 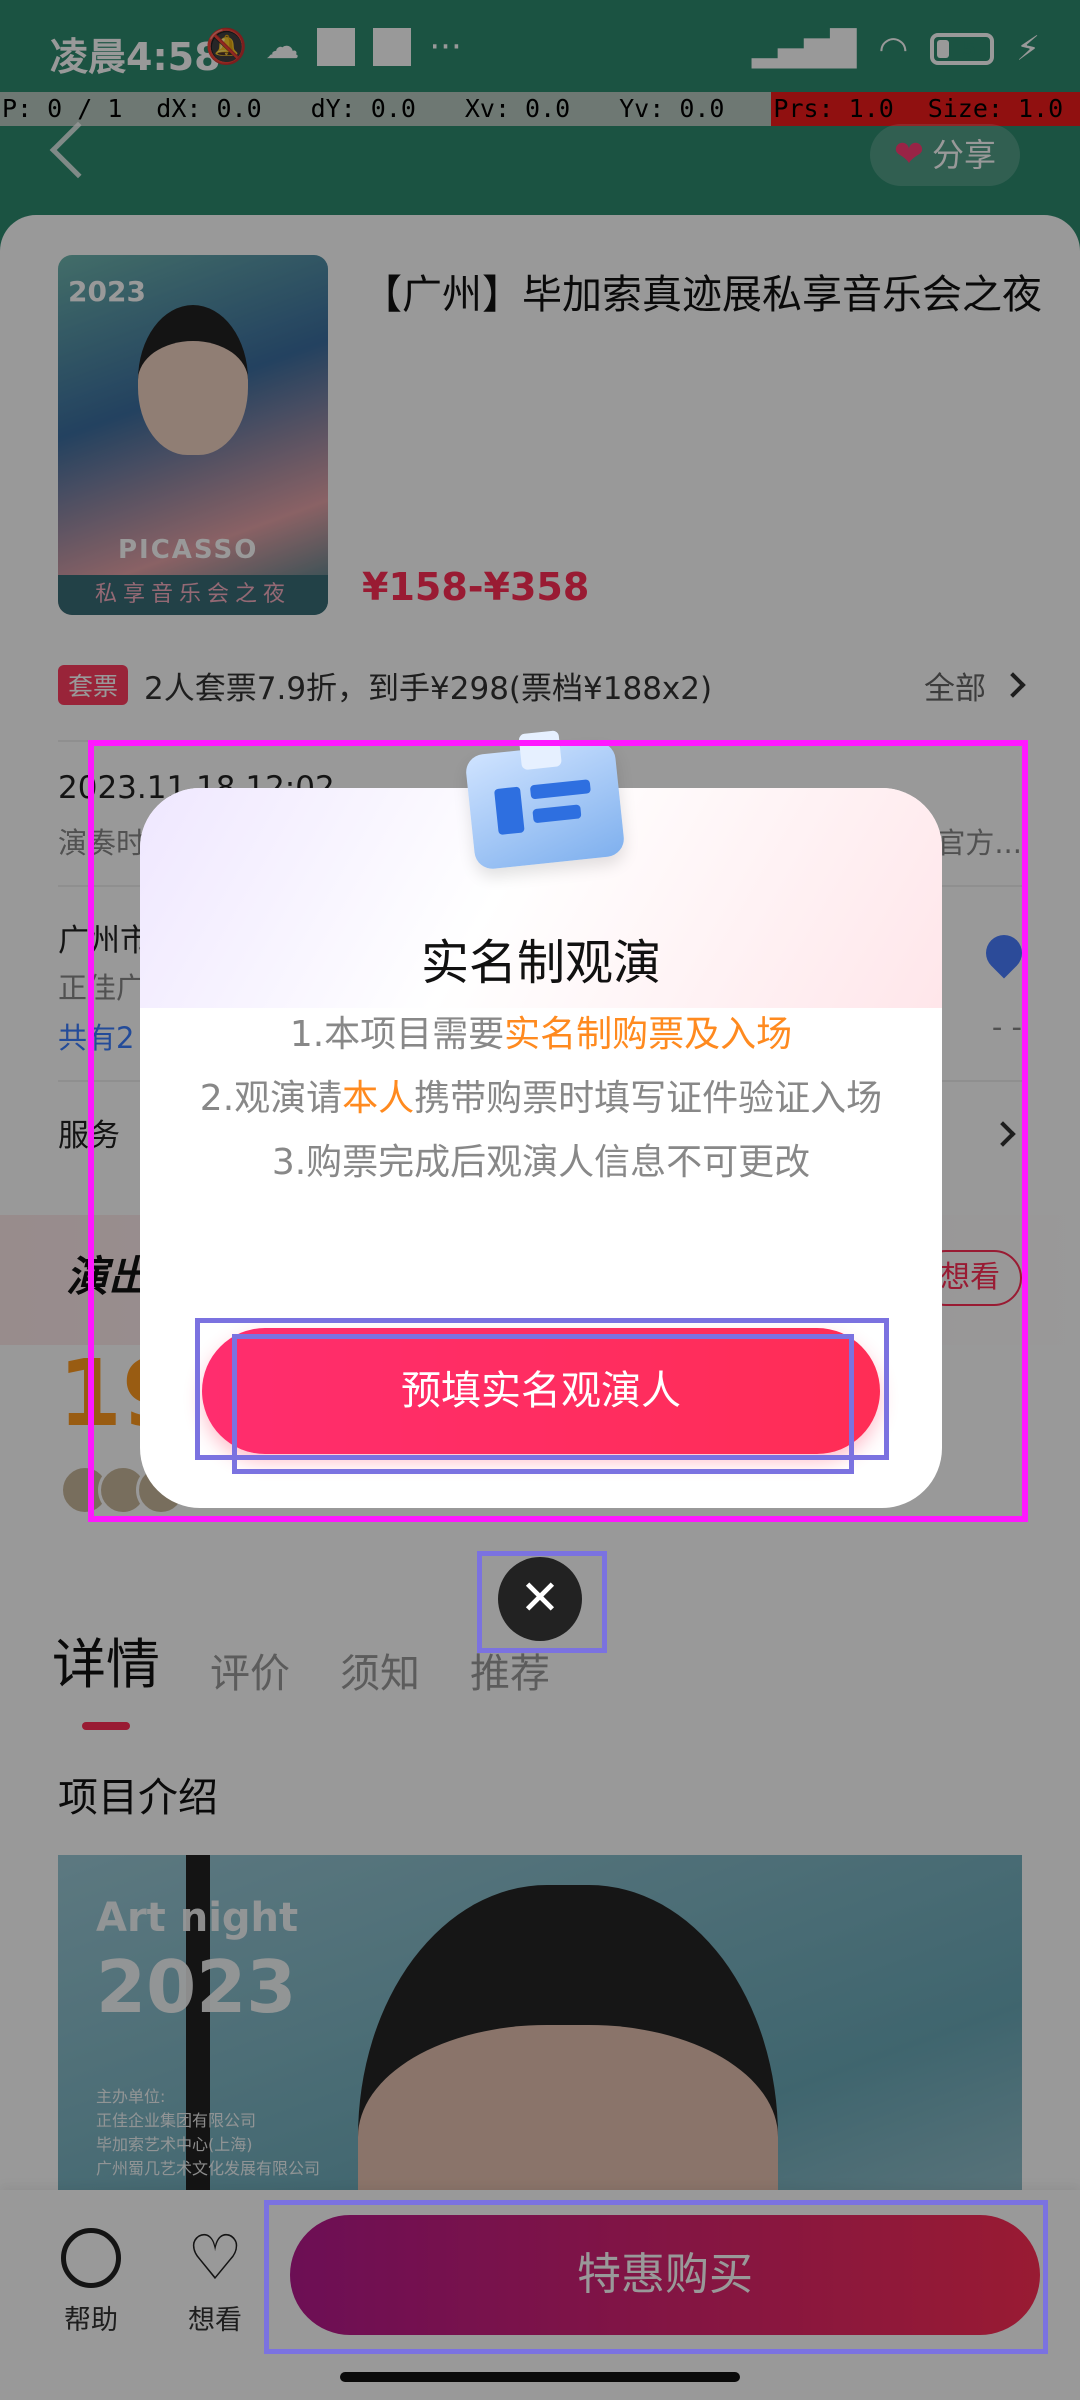 What do you see at coordinates (543, 1404) in the screenshot?
I see `highlight-box-button-inner` at bounding box center [543, 1404].